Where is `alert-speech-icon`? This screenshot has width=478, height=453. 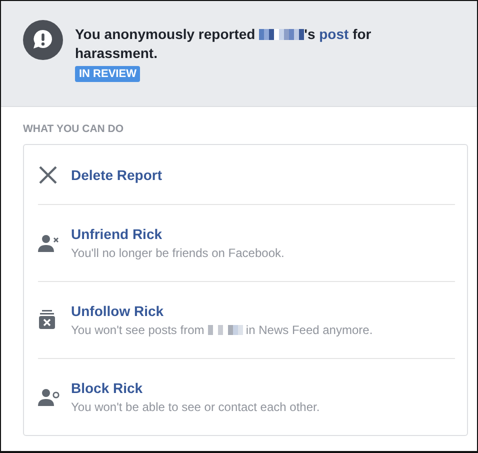 alert-speech-icon is located at coordinates (43, 40).